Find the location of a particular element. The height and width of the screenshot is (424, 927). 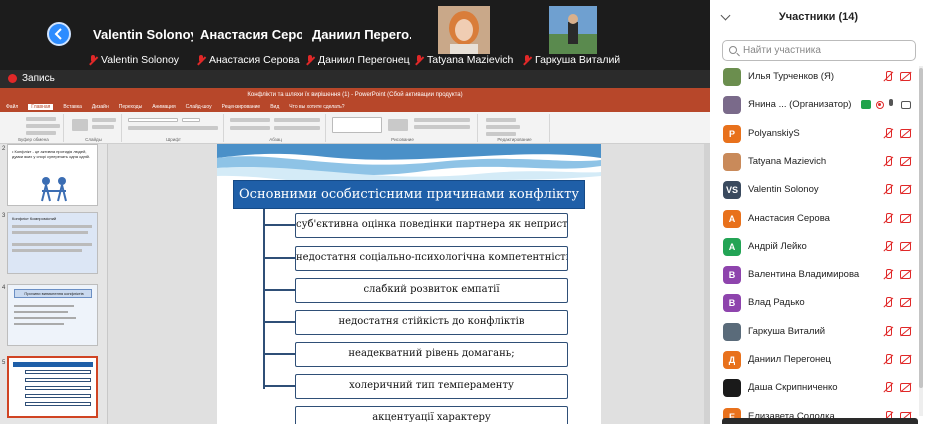

cause-box: акцентуації характеру is located at coordinates (431, 415).